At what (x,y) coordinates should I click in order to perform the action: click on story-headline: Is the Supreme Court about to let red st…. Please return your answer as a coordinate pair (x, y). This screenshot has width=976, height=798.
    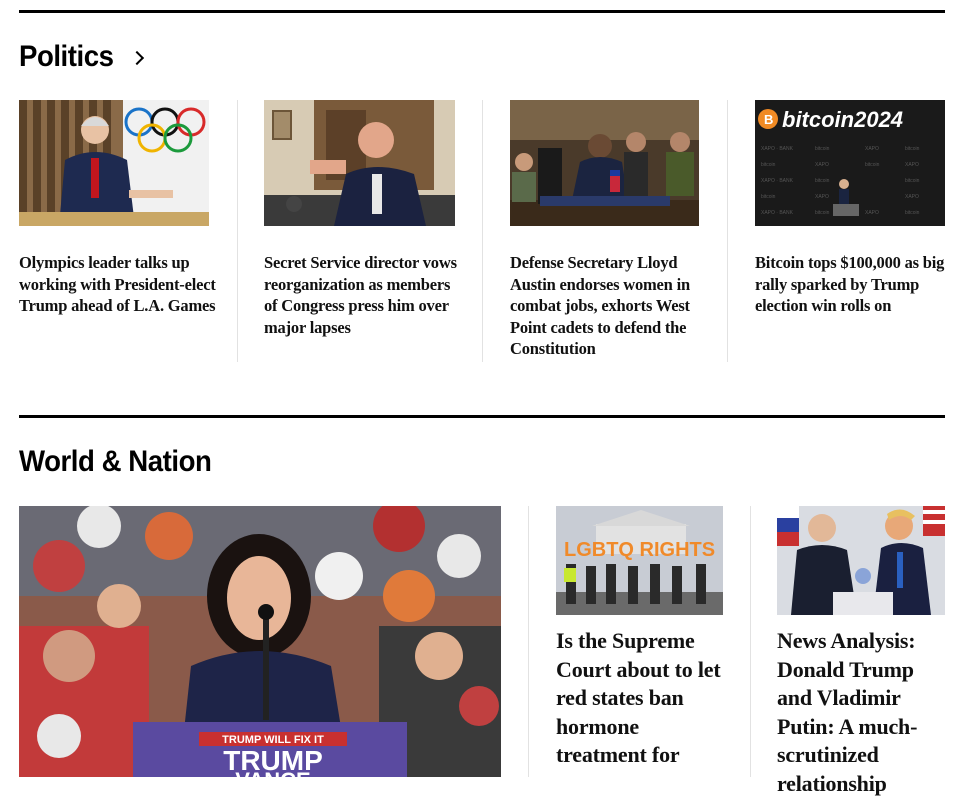
    Looking at the image, I should click on (644, 698).